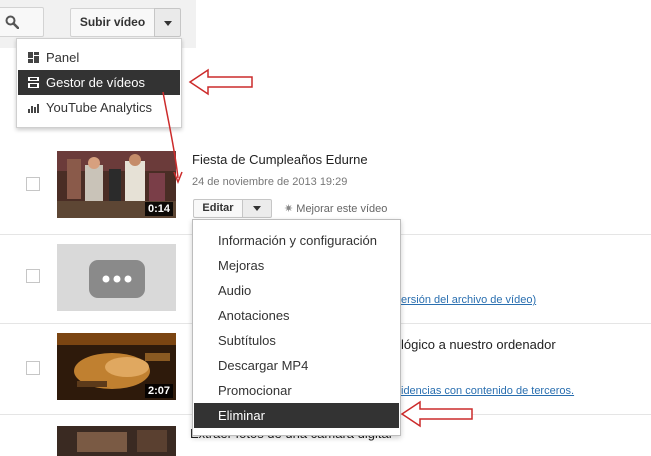  What do you see at coordinates (95, 82) in the screenshot?
I see `menu-item-label: Gestor de vídeos` at bounding box center [95, 82].